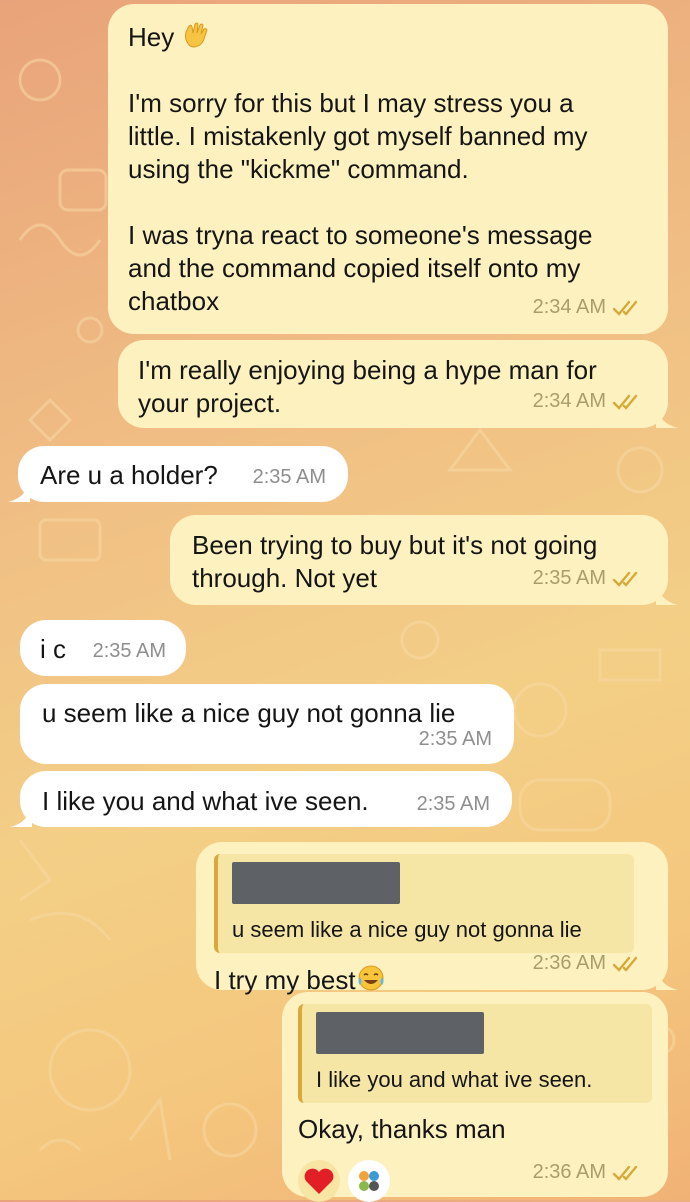 This screenshot has height=1202, width=690. Describe the element at coordinates (402, 1129) in the screenshot. I see `message-text: Okay, thanks man` at that location.